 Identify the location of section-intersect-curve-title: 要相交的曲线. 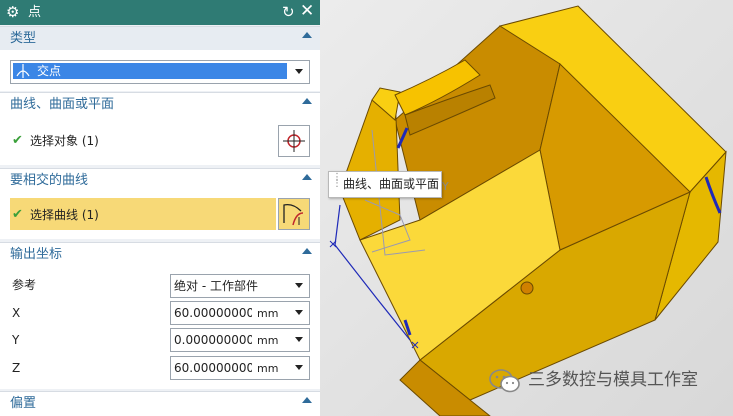
(49, 180).